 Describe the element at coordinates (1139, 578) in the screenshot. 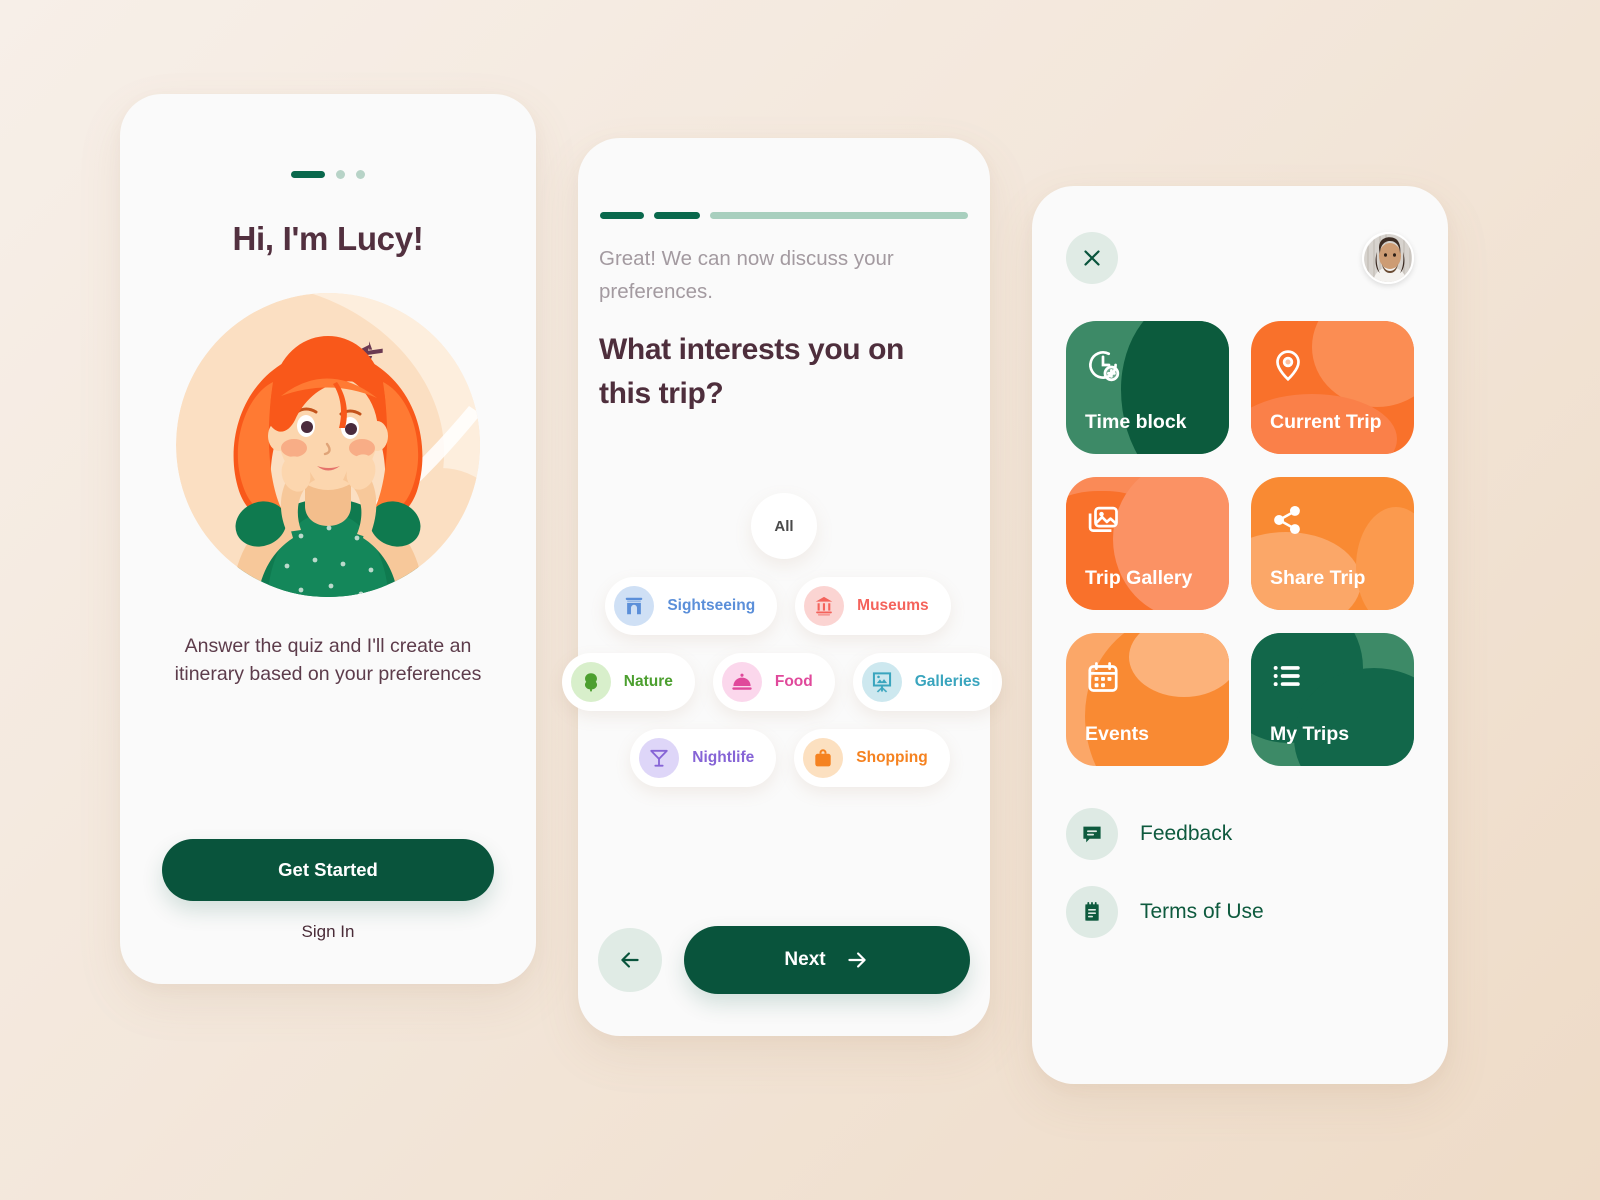

I see `tile-label: Trip Gallery` at that location.